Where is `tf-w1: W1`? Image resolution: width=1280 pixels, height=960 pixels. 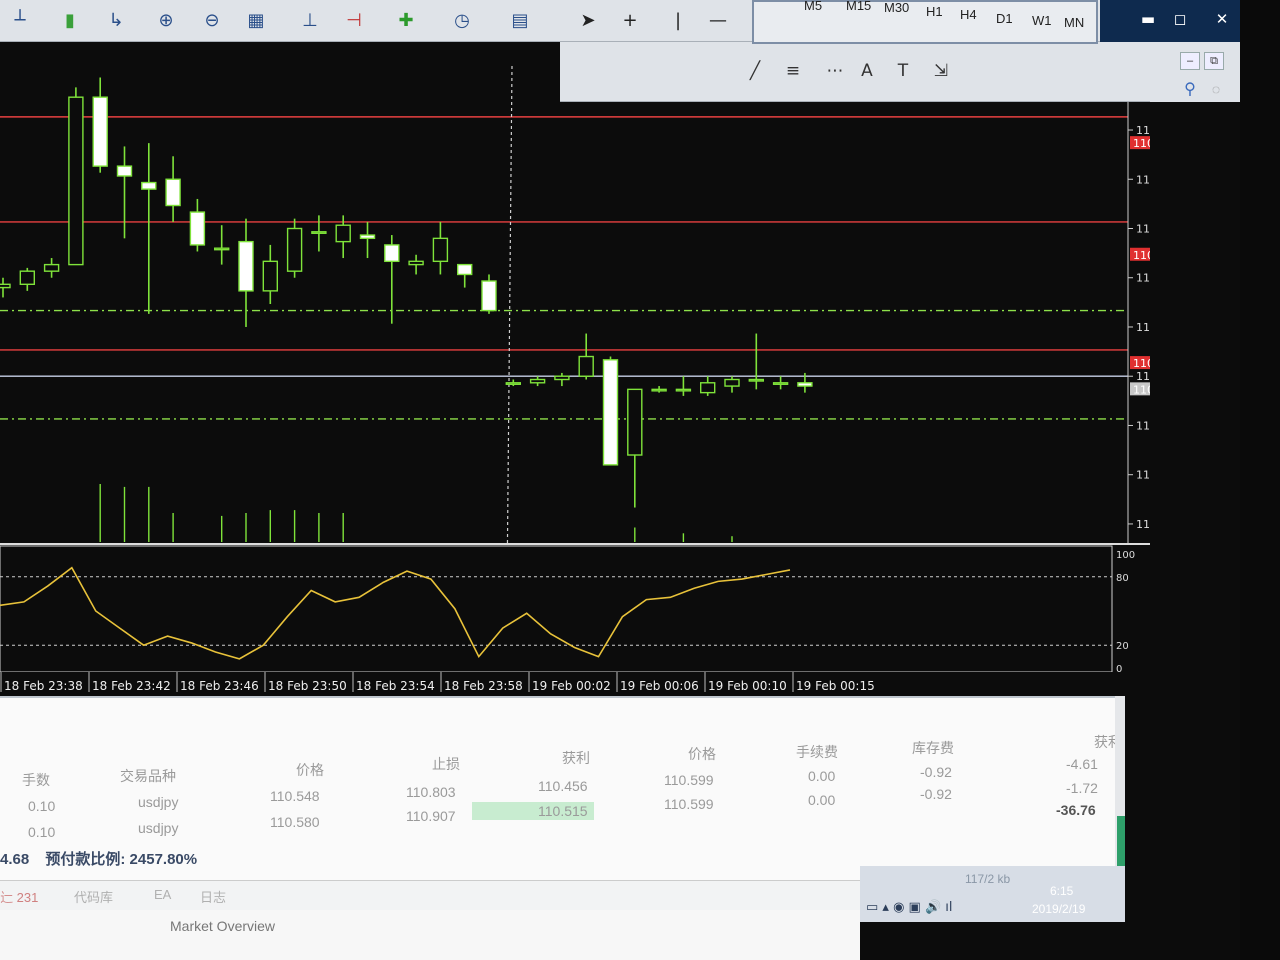
tf-w1: W1 is located at coordinates (1042, 20).